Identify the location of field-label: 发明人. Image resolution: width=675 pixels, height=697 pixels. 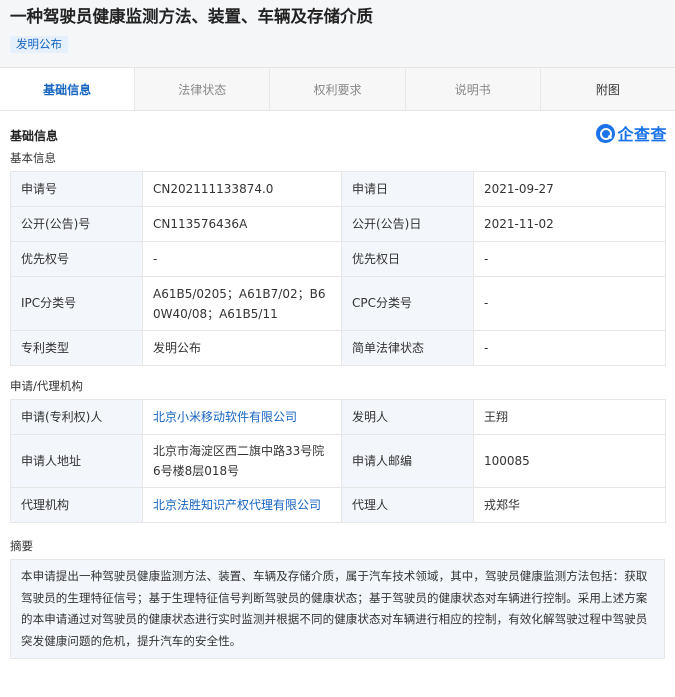
(407, 417).